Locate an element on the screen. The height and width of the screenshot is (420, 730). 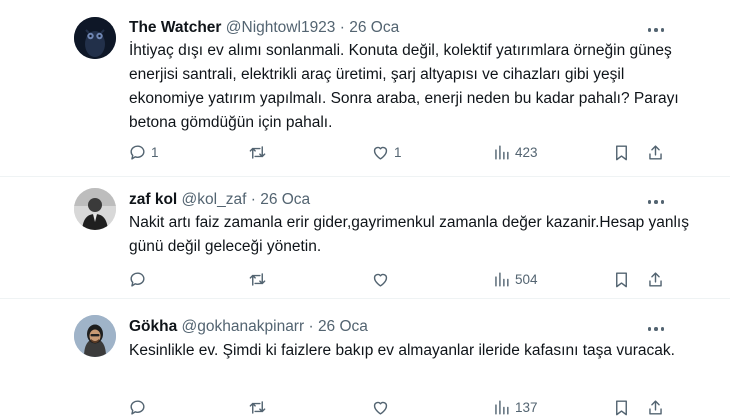
views-button: 504 is located at coordinates (515, 279).